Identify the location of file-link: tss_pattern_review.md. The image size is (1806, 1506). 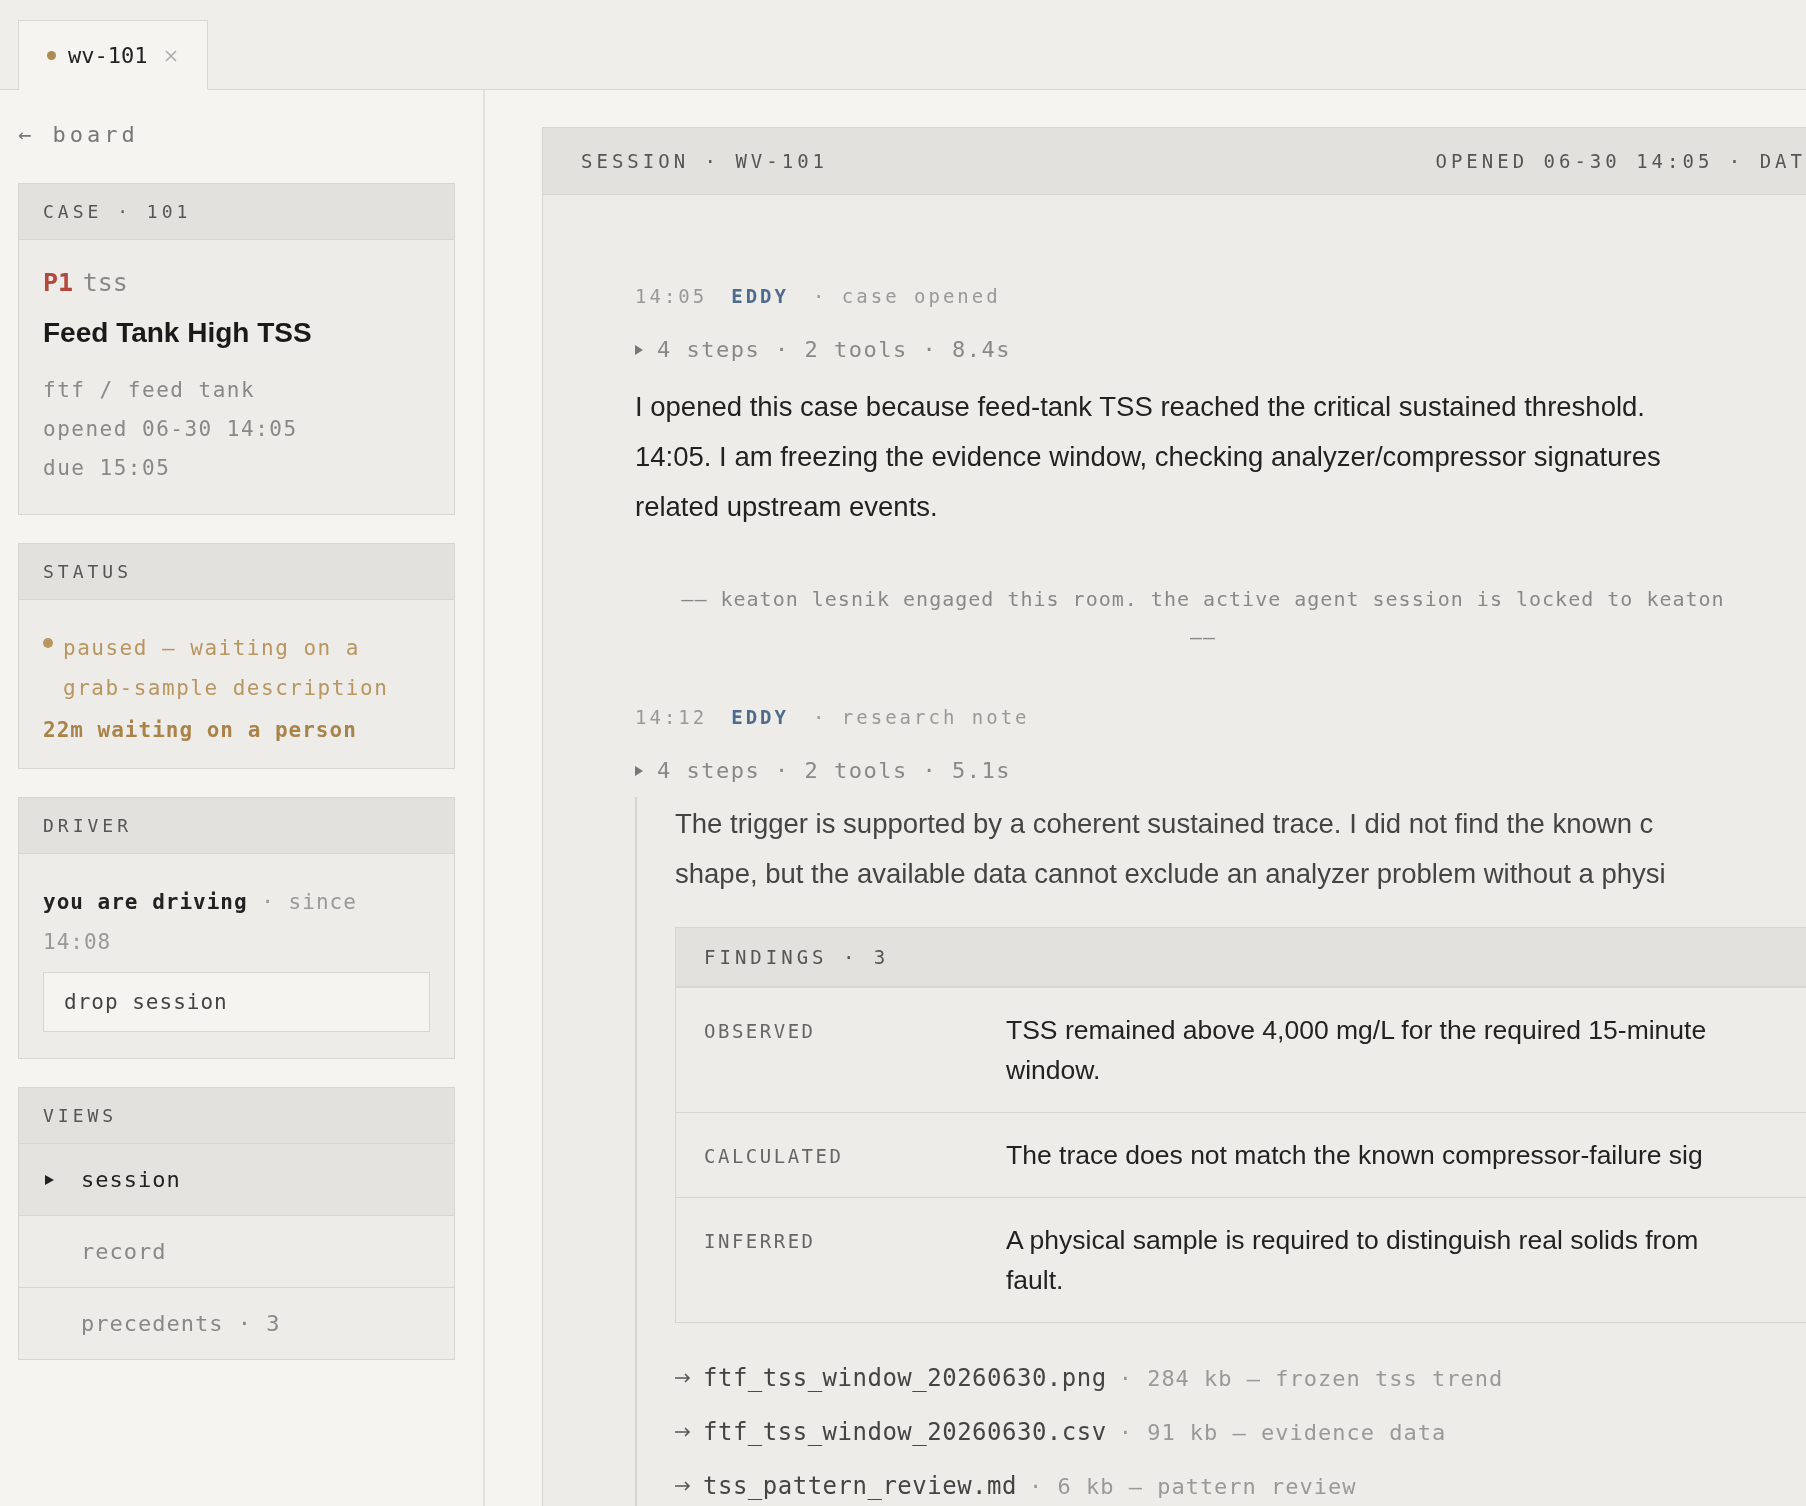
(860, 1486).